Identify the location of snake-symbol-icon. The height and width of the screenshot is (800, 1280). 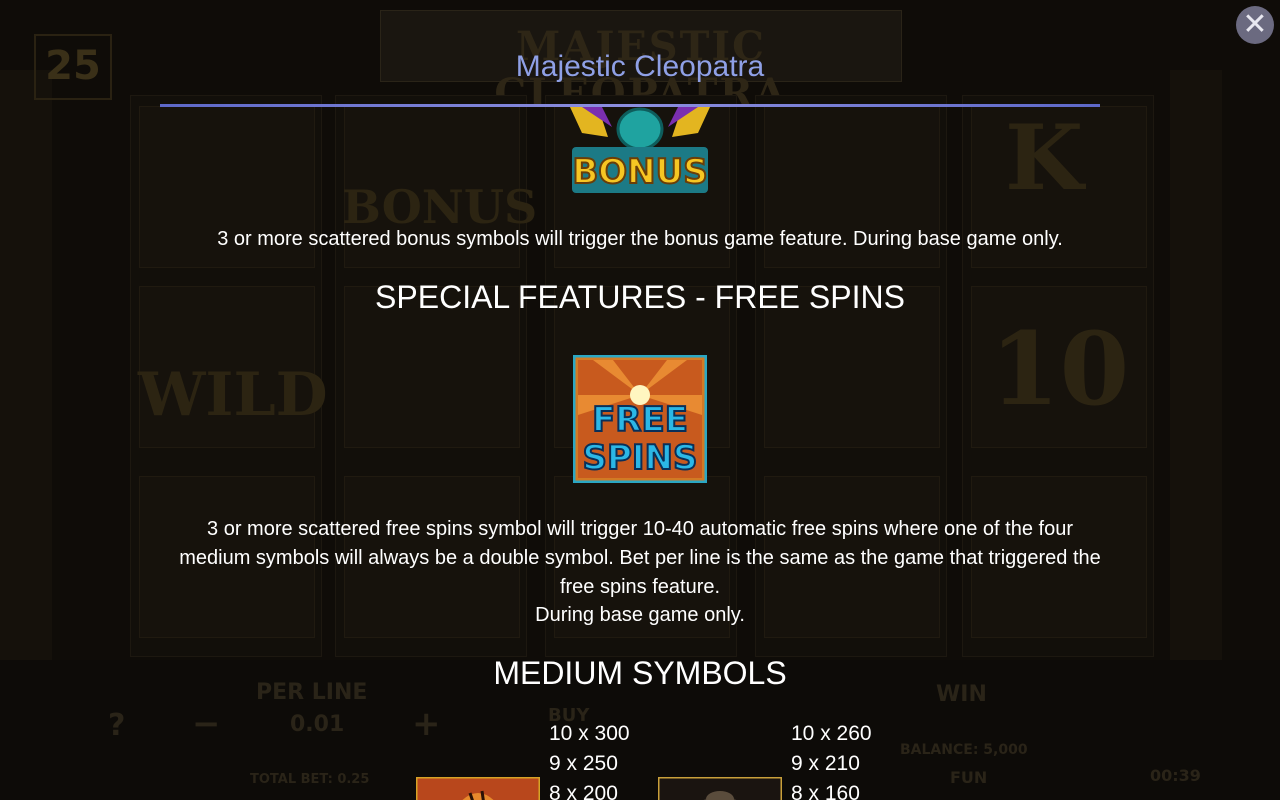
(720, 788).